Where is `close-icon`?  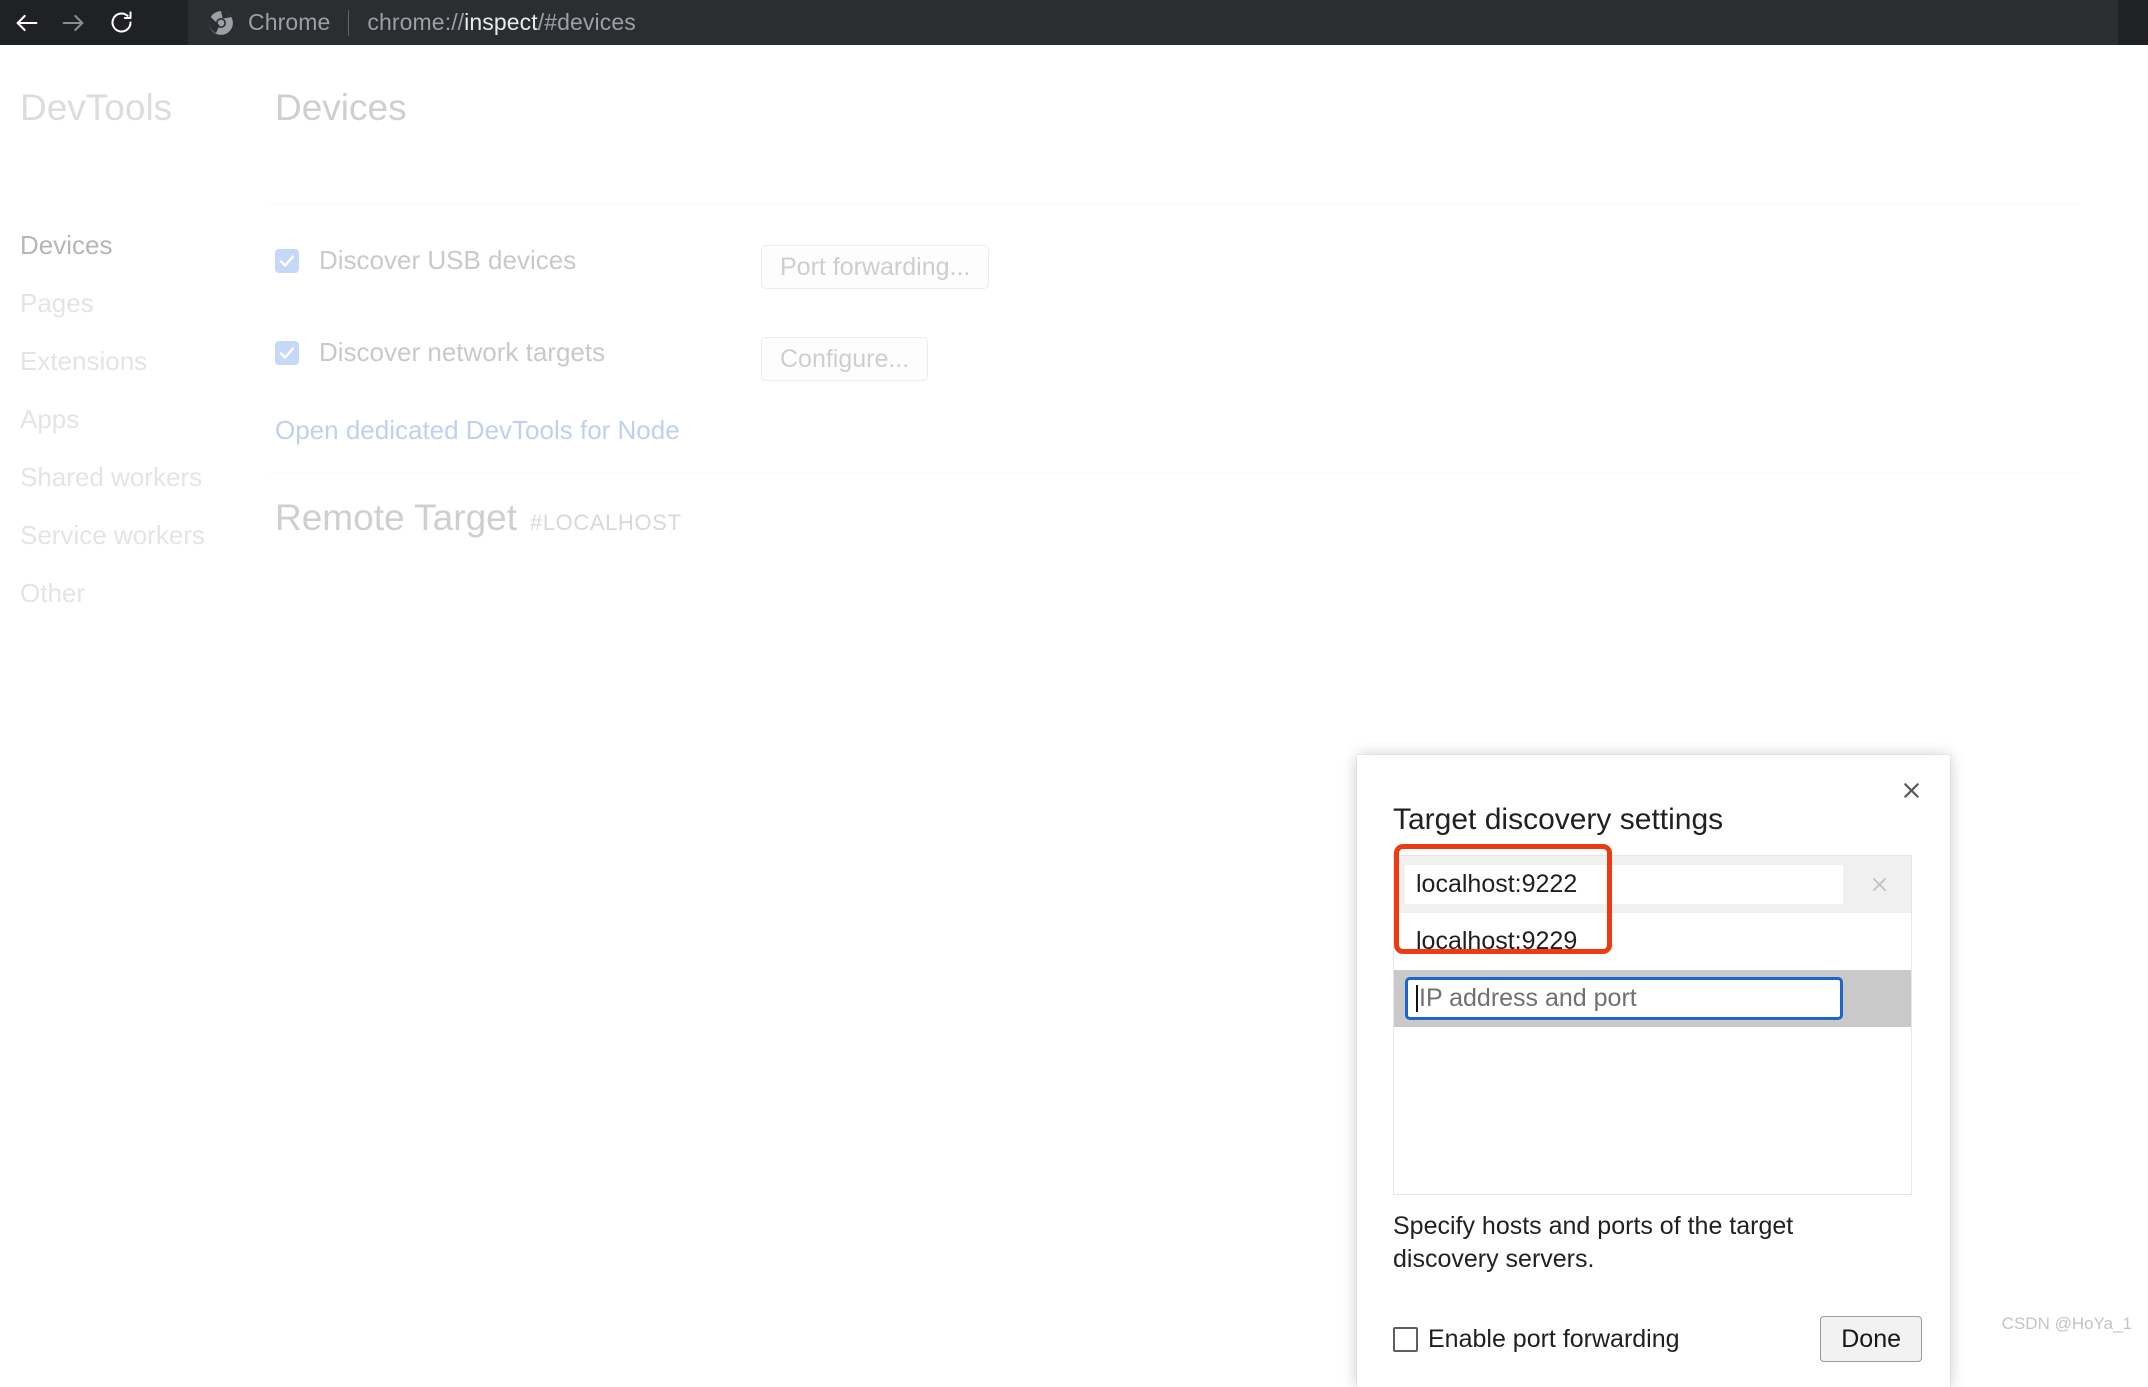
close-icon is located at coordinates (1911, 790).